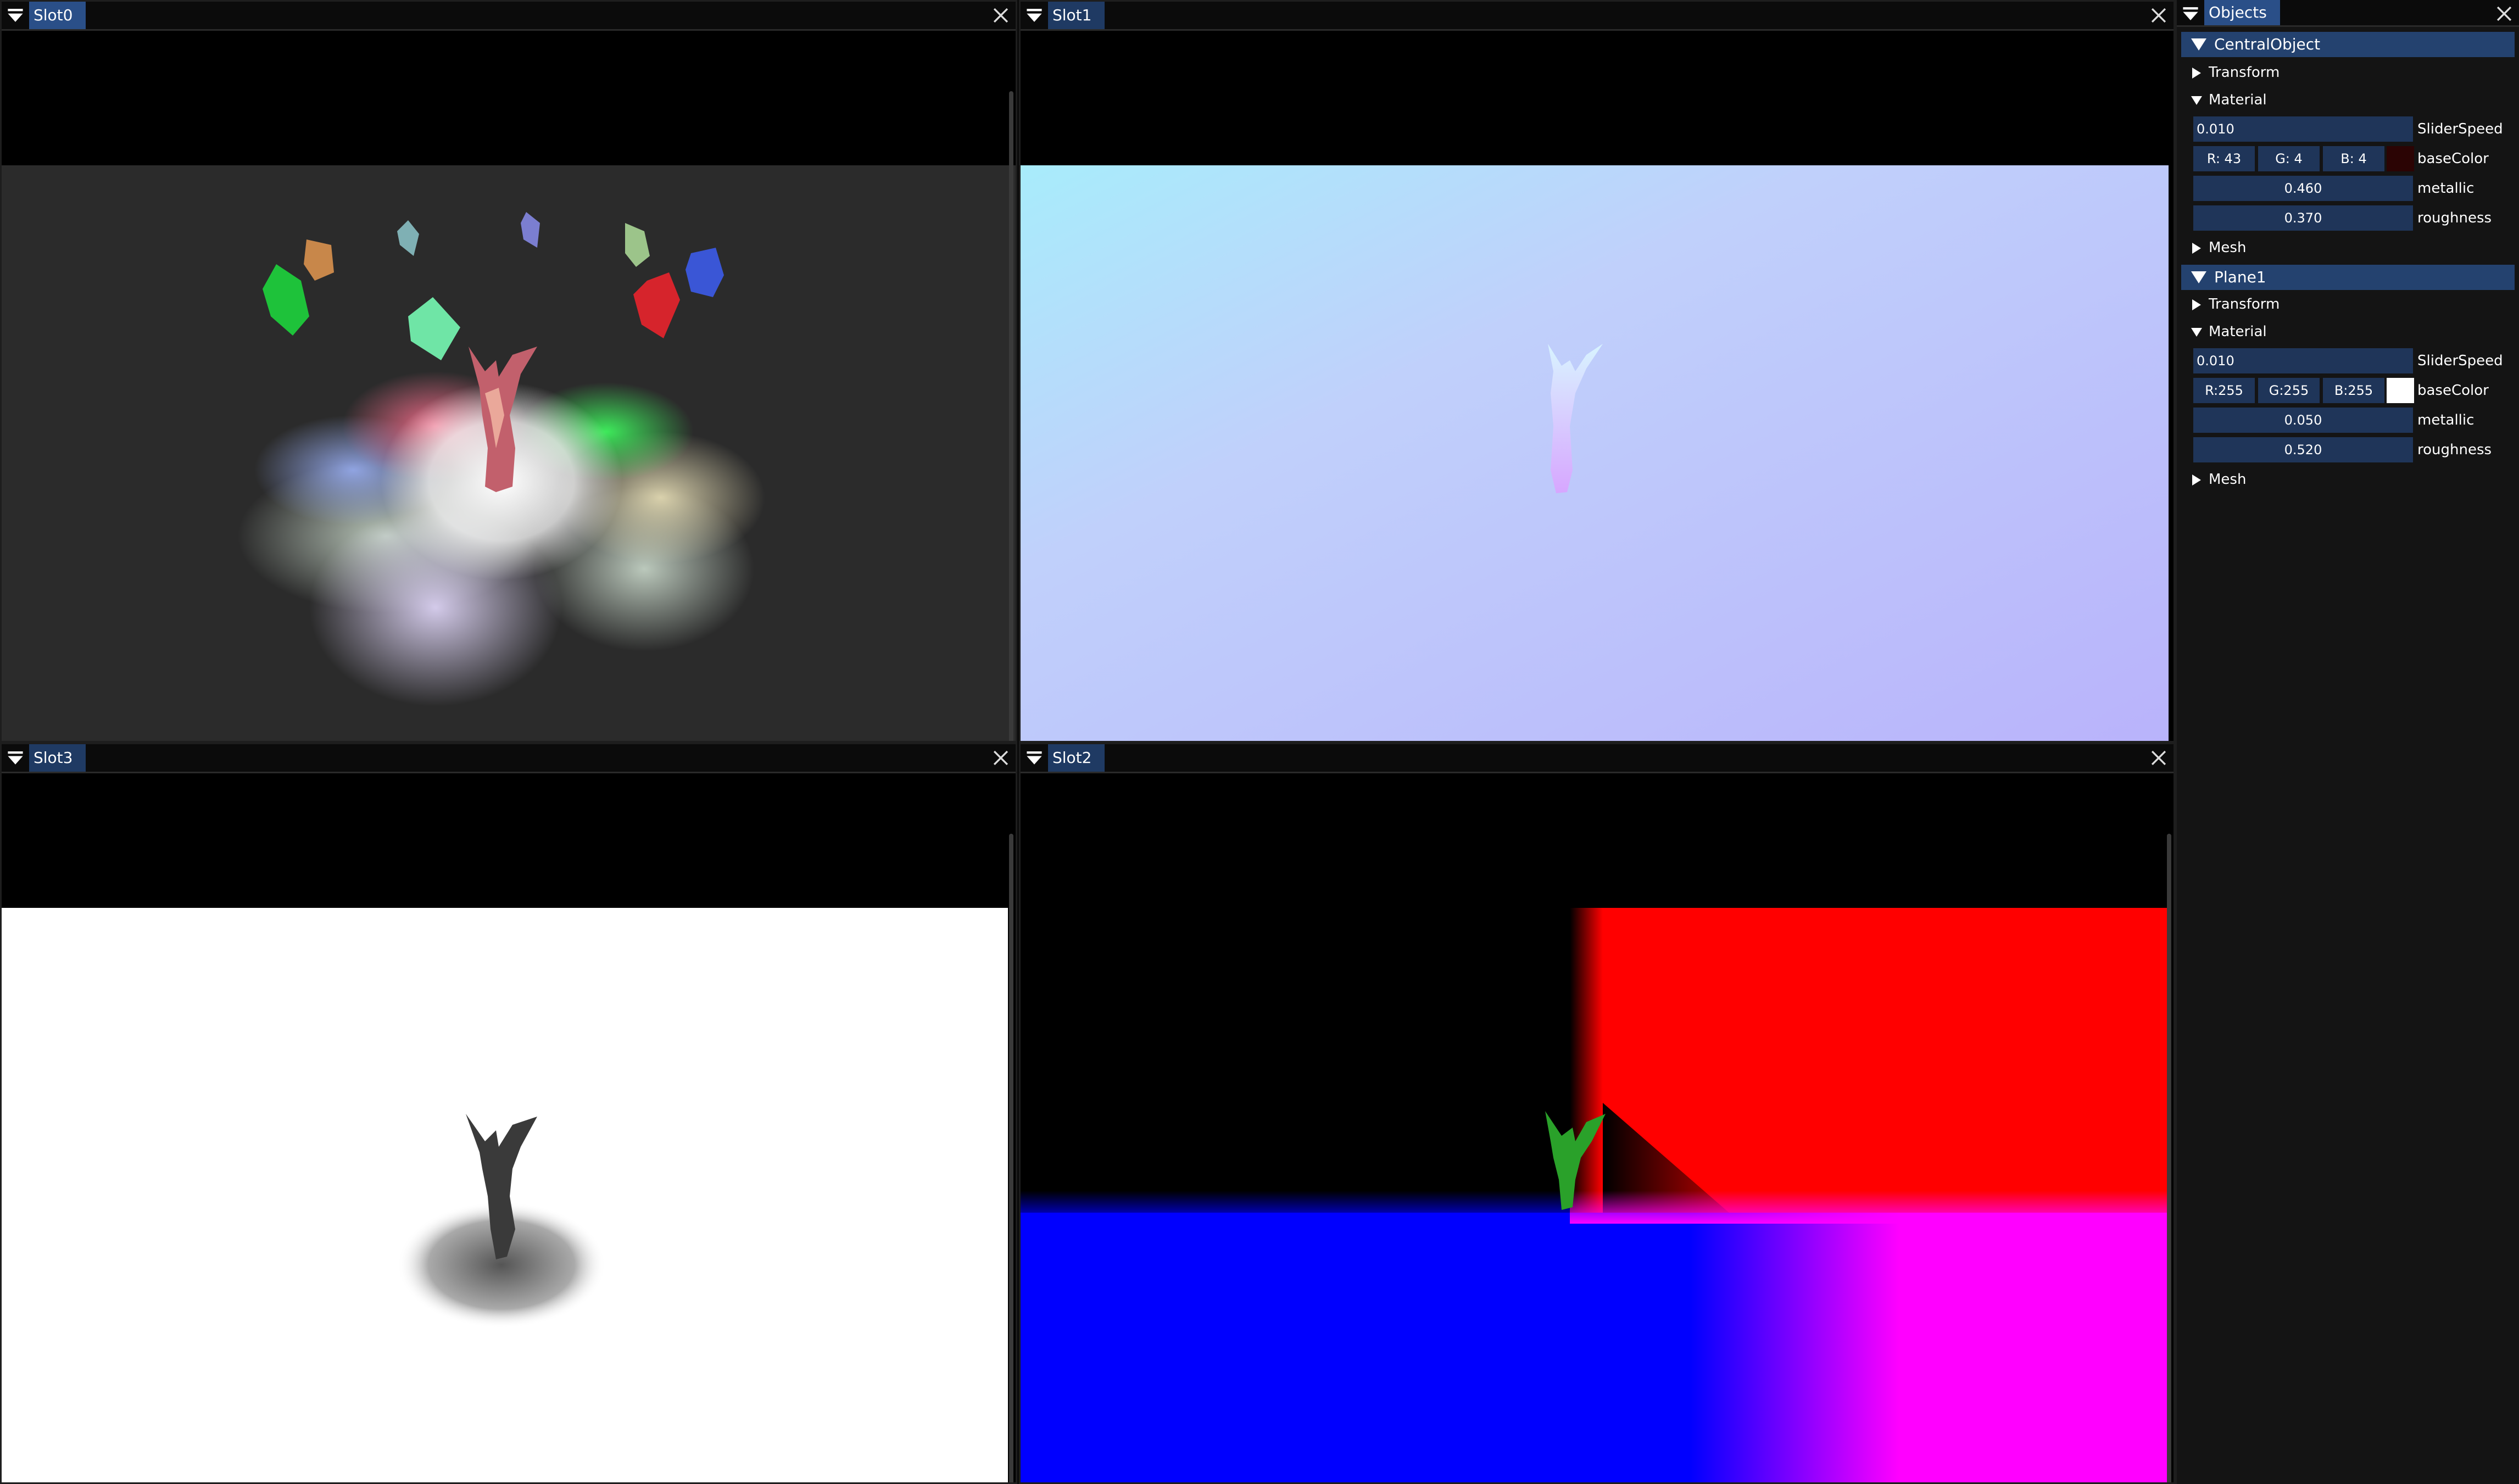 This screenshot has width=2519, height=1484. I want to click on slot1-titlebar: Slot1, so click(1597, 16).